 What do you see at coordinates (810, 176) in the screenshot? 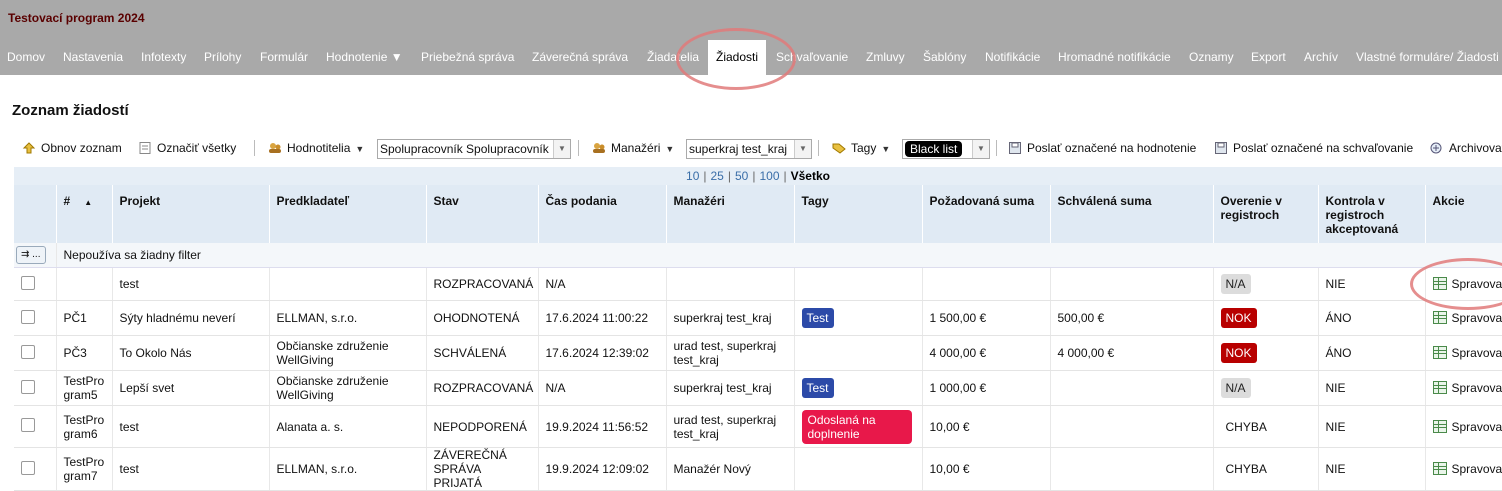
I see `page-size-all: Všetko` at bounding box center [810, 176].